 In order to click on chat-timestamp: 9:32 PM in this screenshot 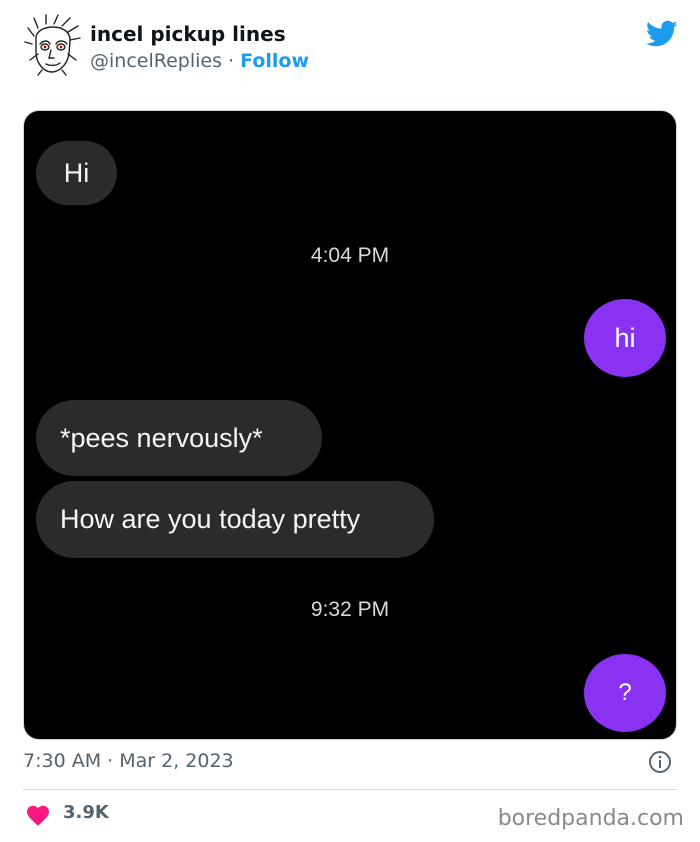, I will do `click(350, 609)`.